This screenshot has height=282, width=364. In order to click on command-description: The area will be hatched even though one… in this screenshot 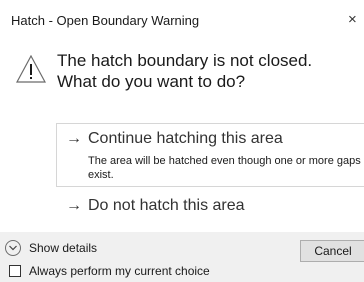, I will do `click(224, 168)`.